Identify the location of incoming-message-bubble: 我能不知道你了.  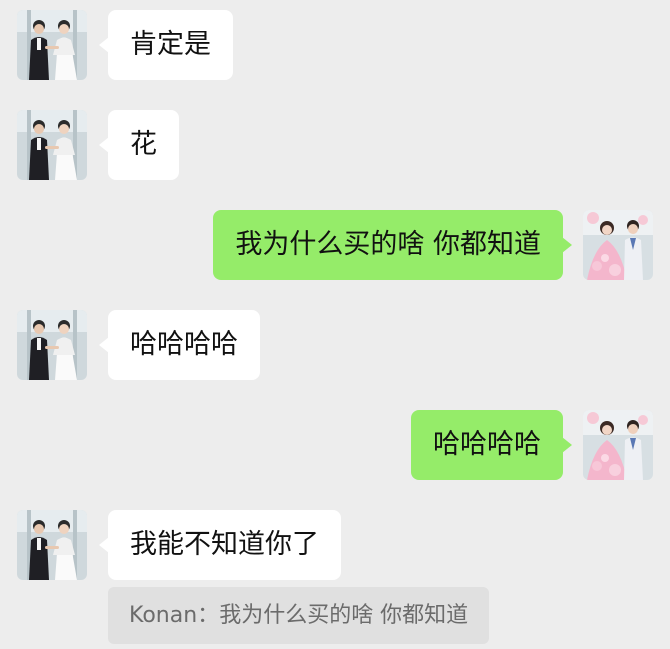
(220, 545).